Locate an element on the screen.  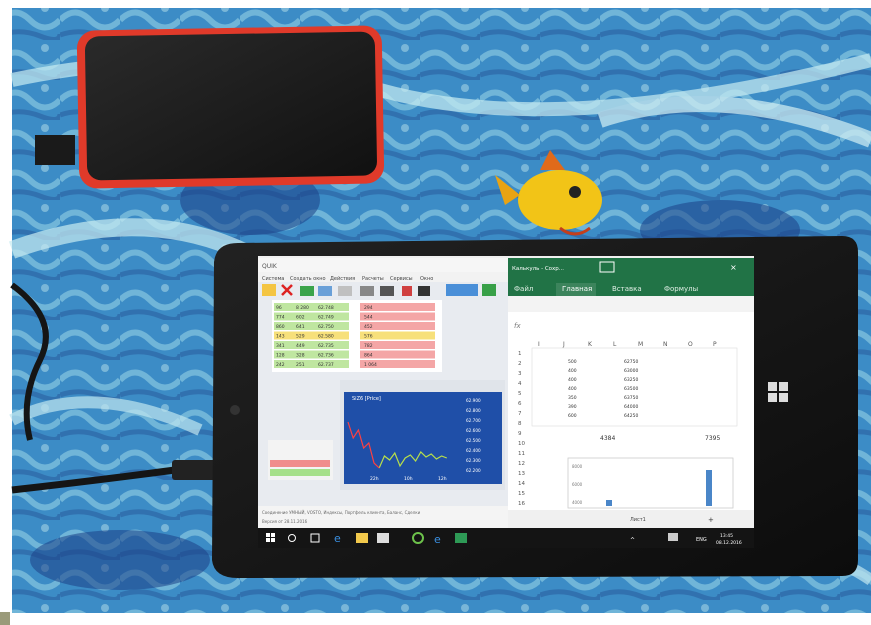
edge-icon: e is located at coordinates (337, 538).